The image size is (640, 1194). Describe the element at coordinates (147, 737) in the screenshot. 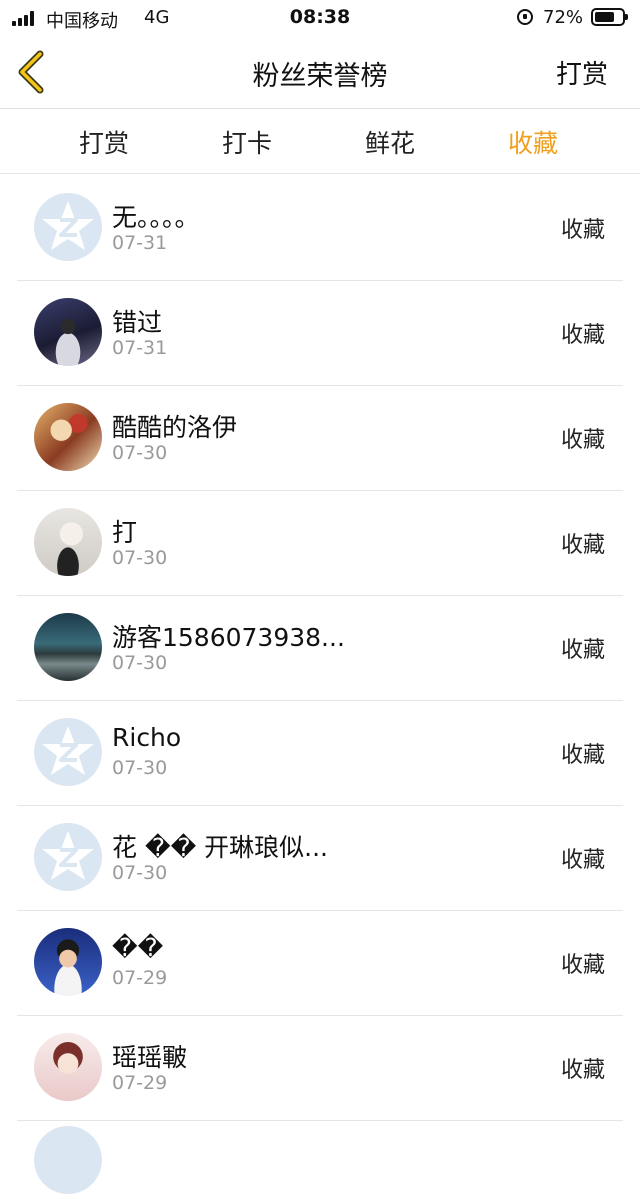

I see `fan-name: Richo` at that location.